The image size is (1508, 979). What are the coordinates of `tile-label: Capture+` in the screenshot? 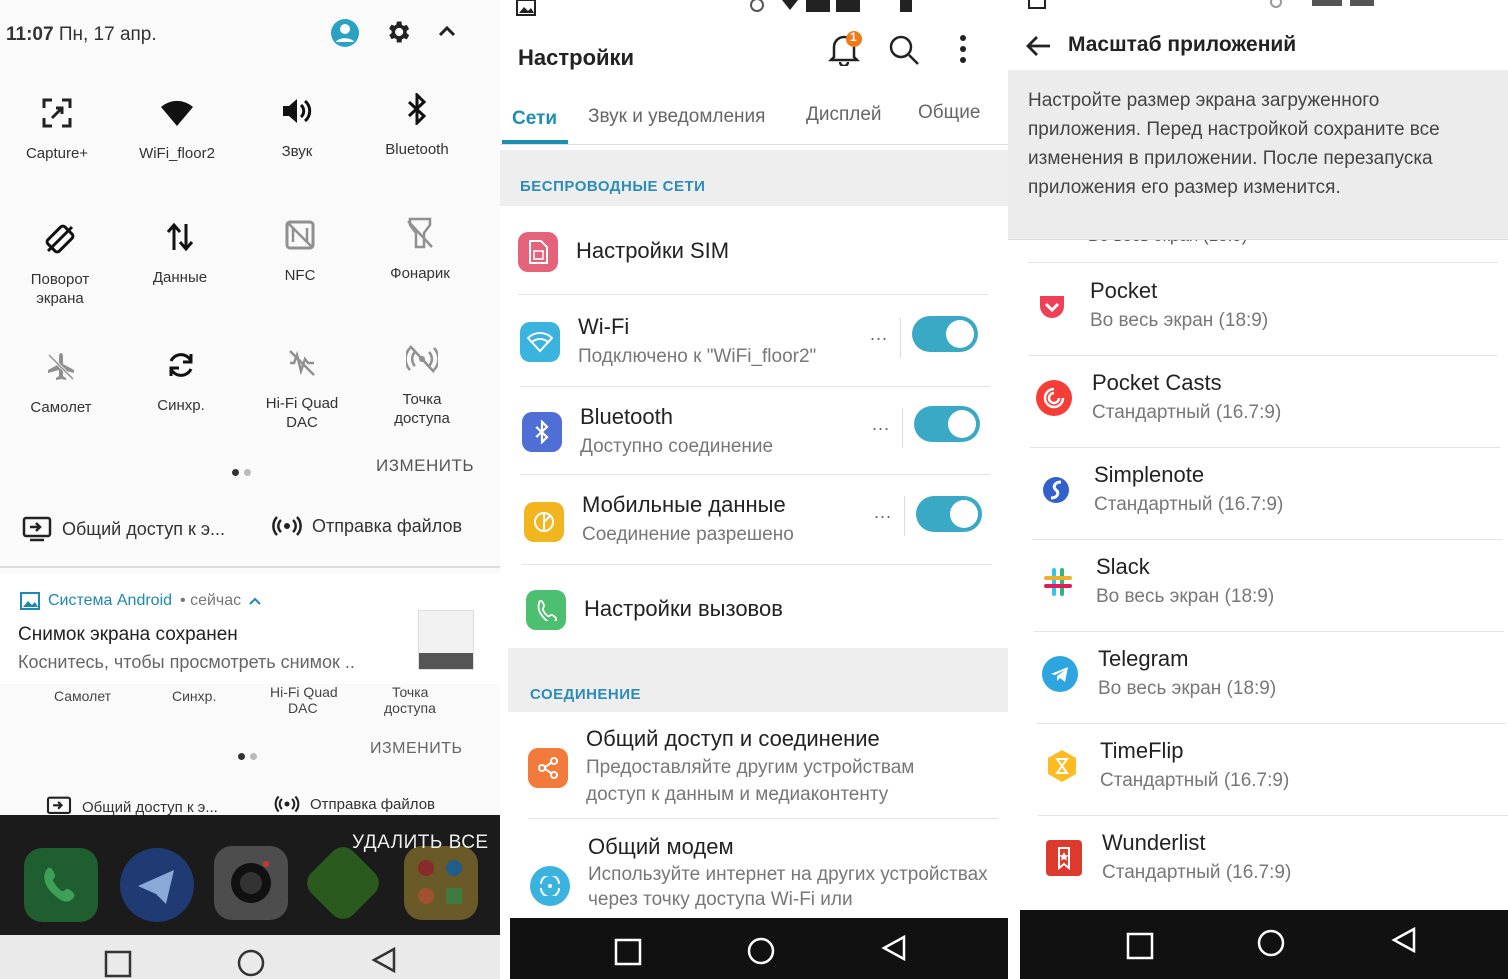 It's located at (57, 153).